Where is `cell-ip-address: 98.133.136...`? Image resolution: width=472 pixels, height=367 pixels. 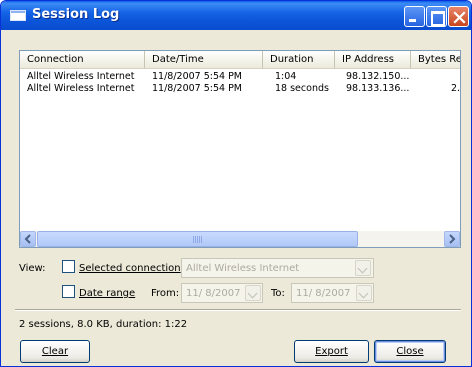 cell-ip-address: 98.133.136... is located at coordinates (378, 88).